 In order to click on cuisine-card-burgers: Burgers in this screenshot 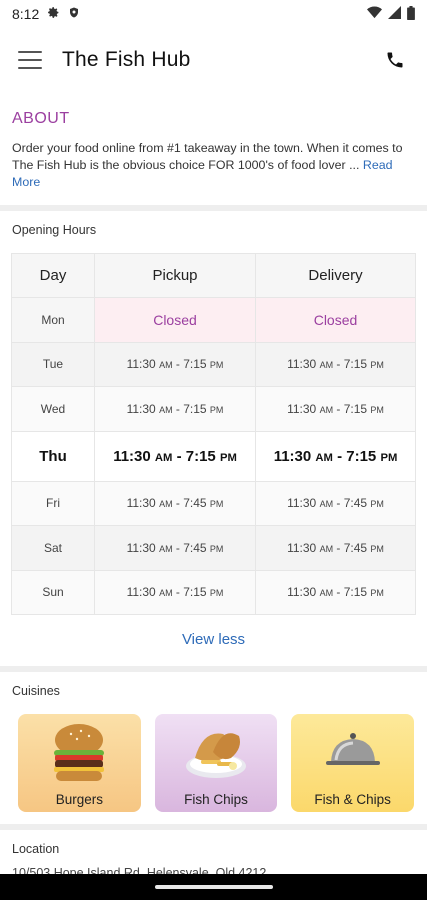, I will do `click(79, 763)`.